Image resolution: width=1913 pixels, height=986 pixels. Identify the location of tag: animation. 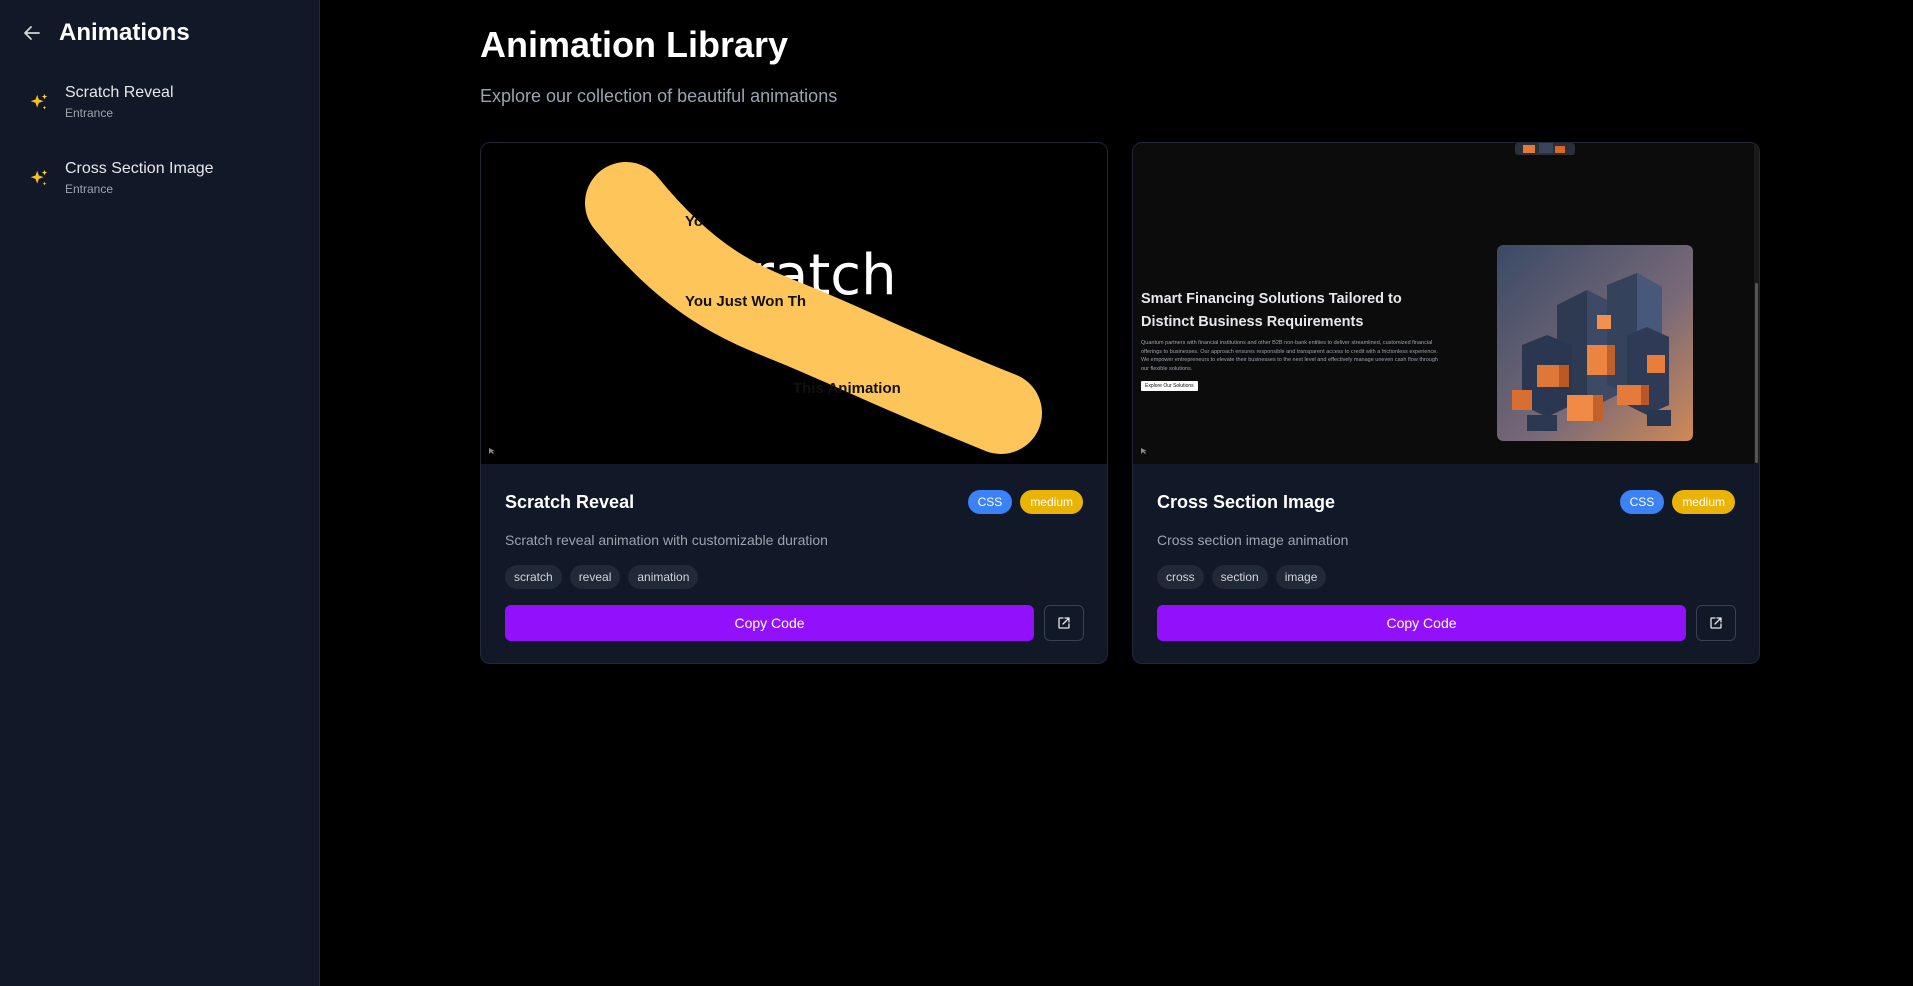
(663, 577).